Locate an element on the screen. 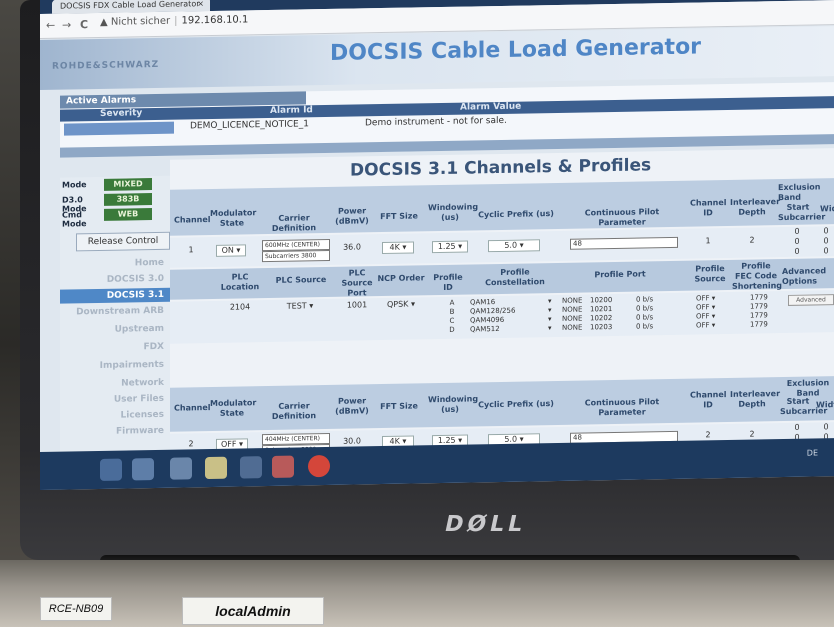 The height and width of the screenshot is (627, 834). menu-upstream: Upstream is located at coordinates (115, 330).